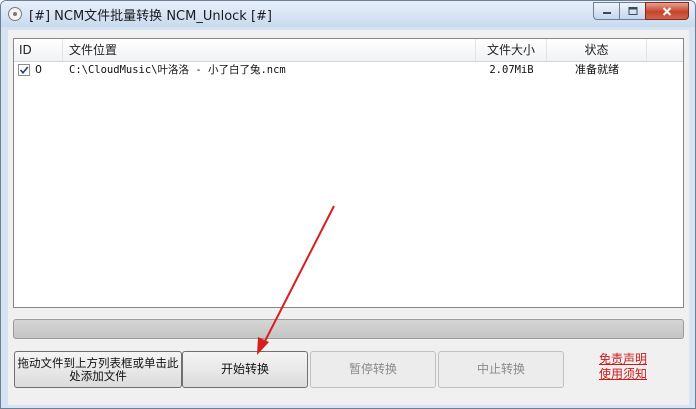 The image size is (696, 409). Describe the element at coordinates (511, 70) in the screenshot. I see `row-size: 2.07MiB` at that location.